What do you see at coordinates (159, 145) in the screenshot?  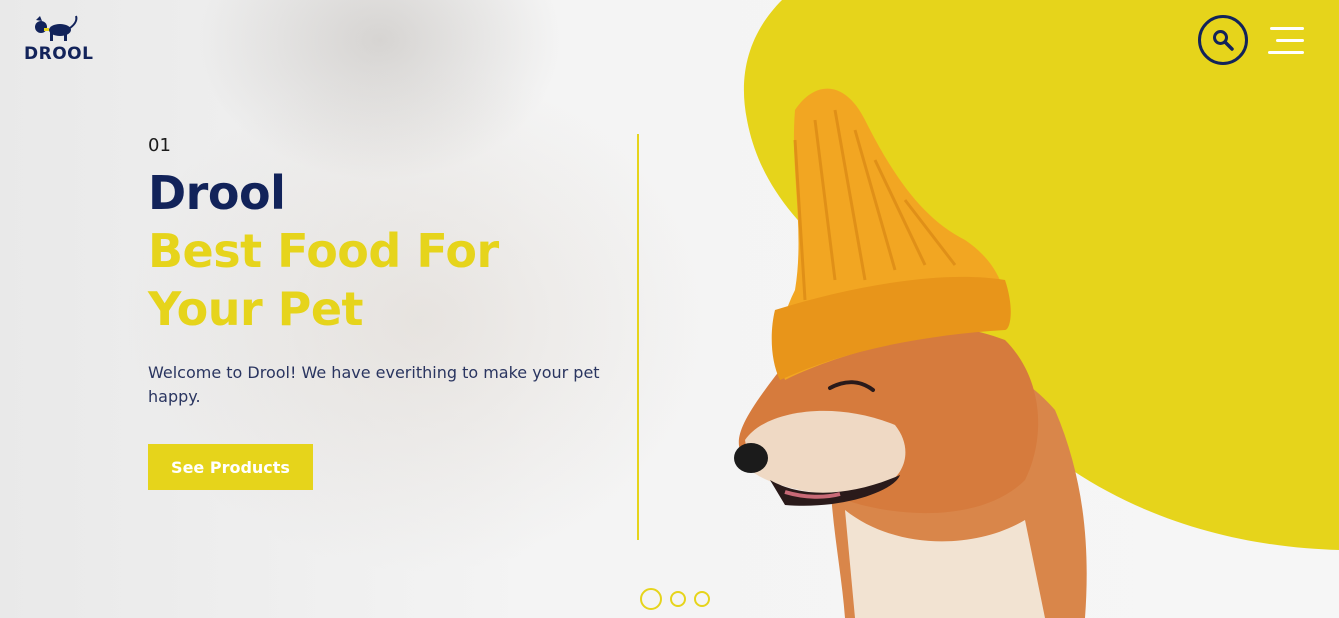 I see `slide-number: 01` at bounding box center [159, 145].